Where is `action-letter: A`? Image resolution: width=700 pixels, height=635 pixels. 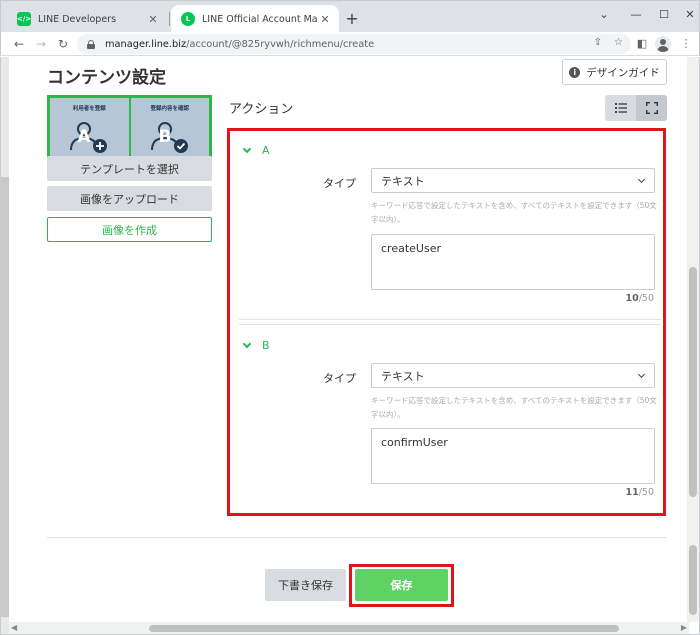
action-letter: A is located at coordinates (266, 150).